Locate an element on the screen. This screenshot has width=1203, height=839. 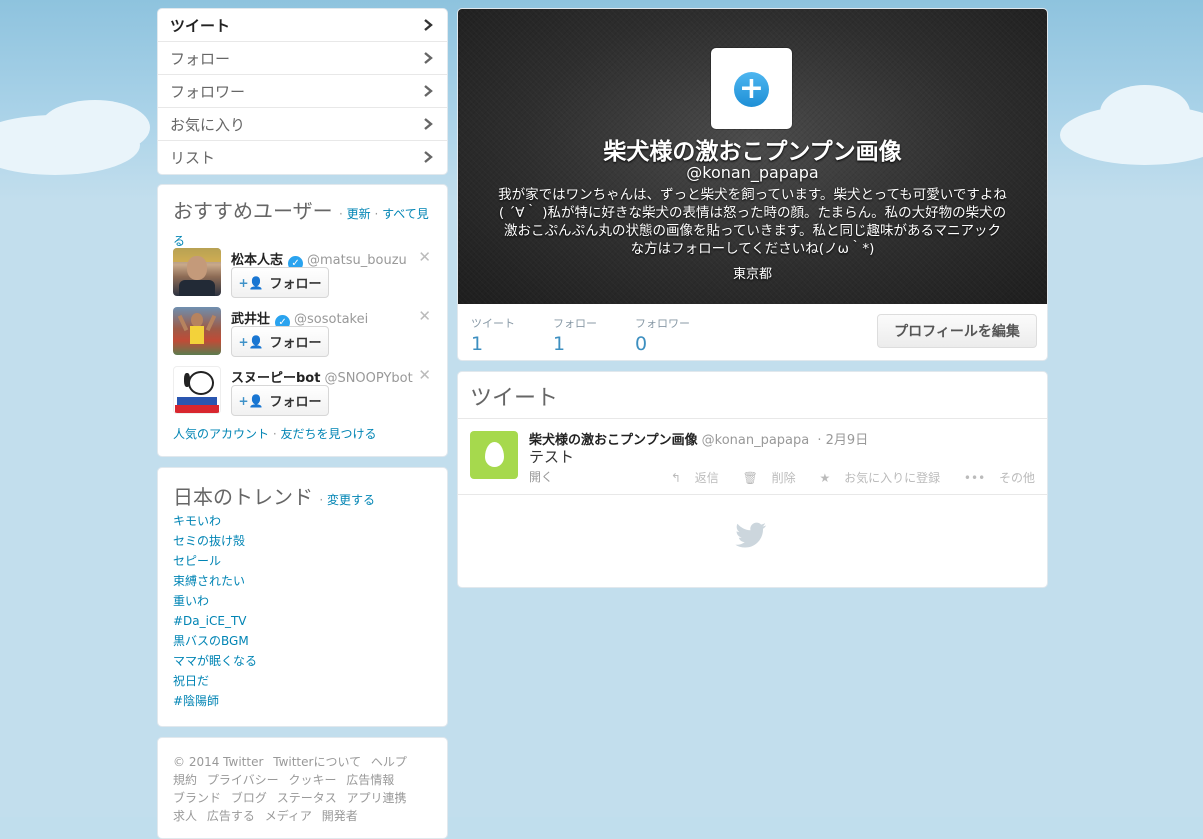
tweet-text: テスト is located at coordinates (552, 457).